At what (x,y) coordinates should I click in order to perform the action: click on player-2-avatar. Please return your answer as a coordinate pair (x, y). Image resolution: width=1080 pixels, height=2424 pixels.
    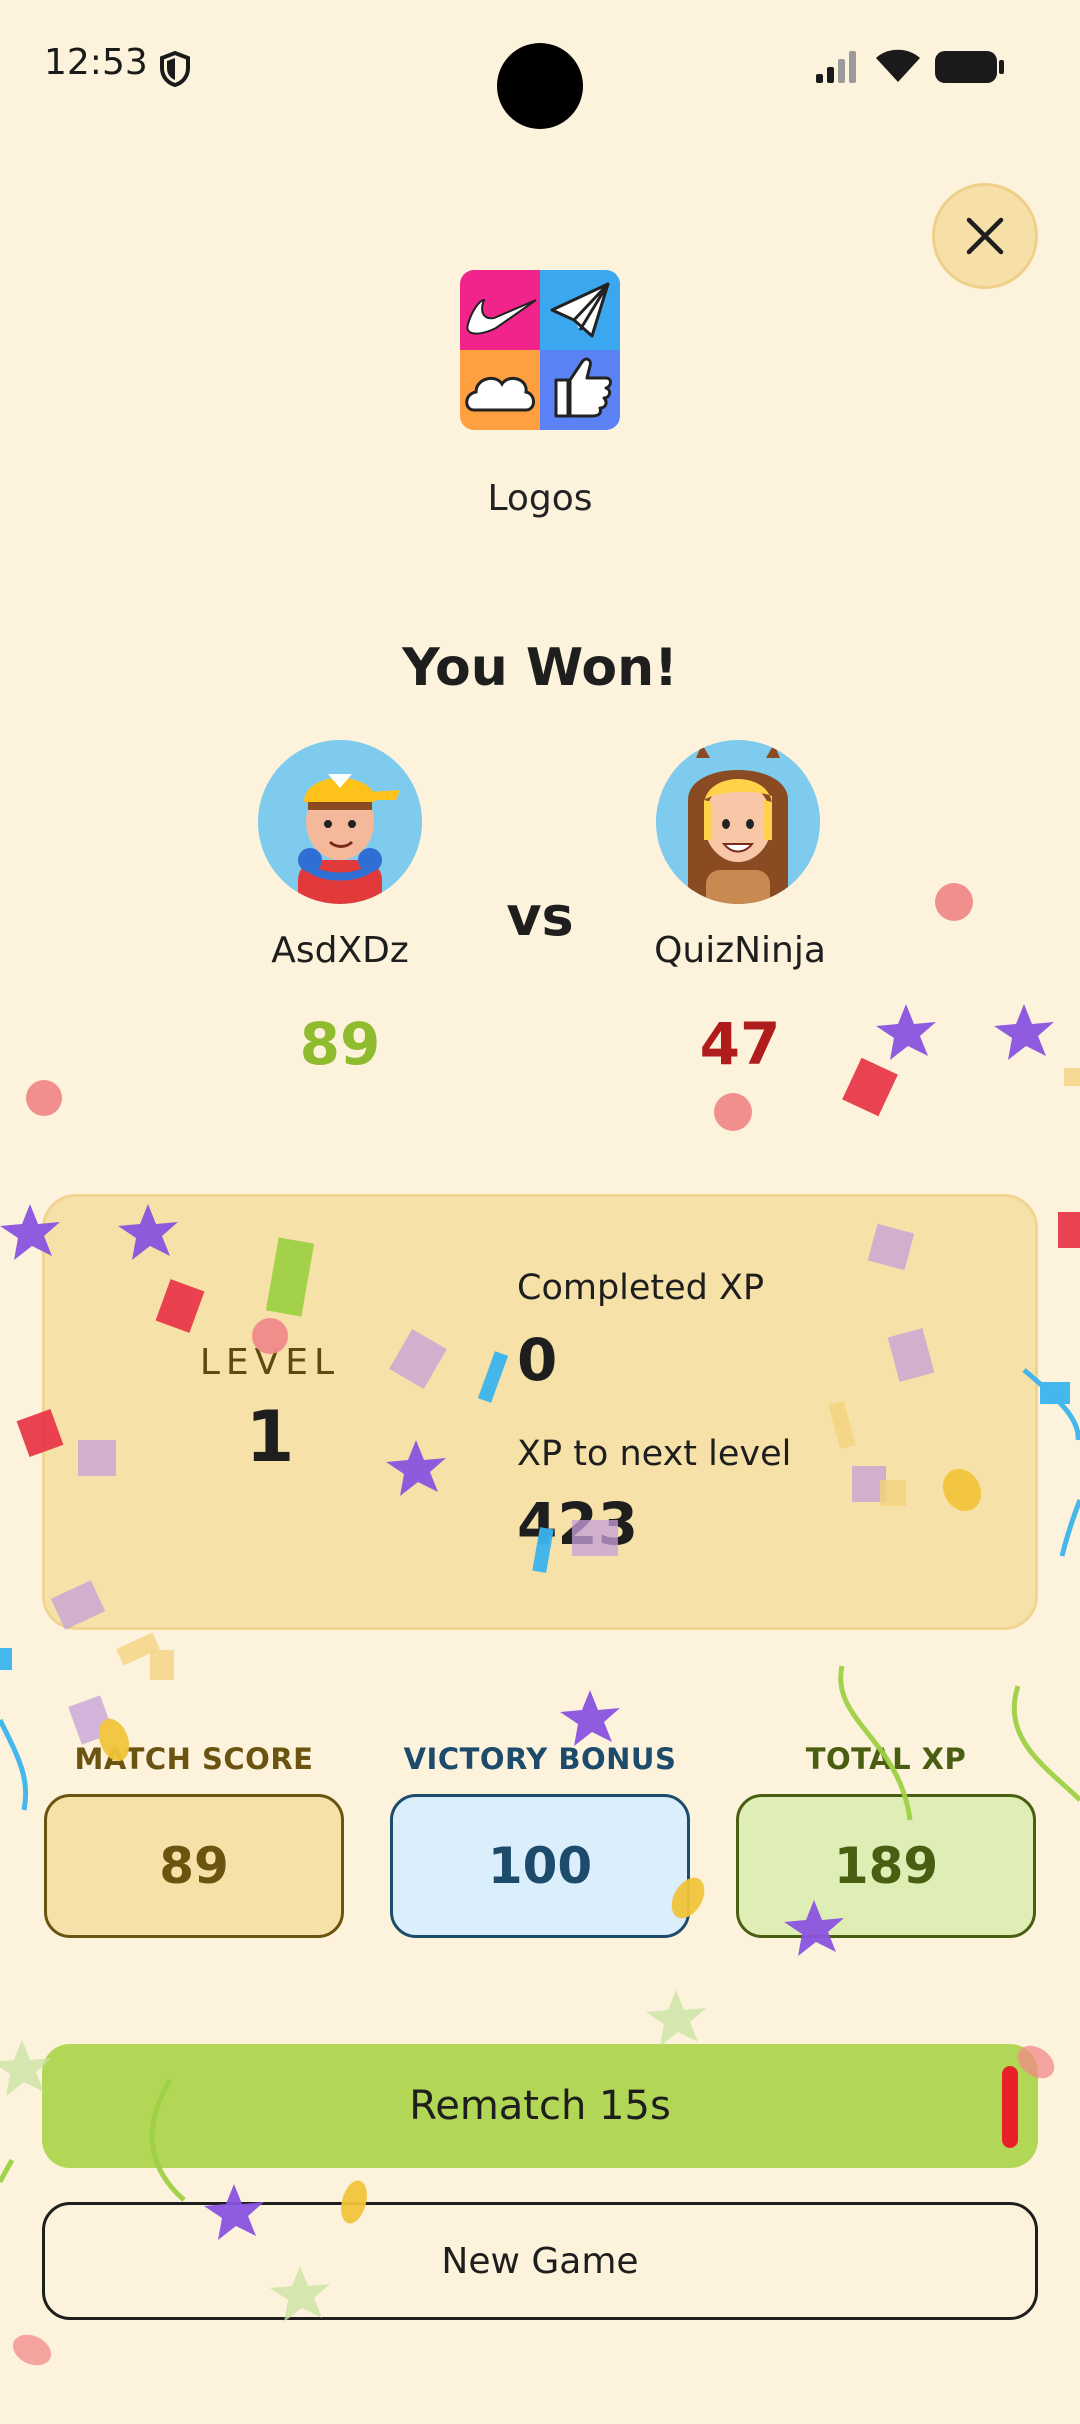
    Looking at the image, I should click on (738, 822).